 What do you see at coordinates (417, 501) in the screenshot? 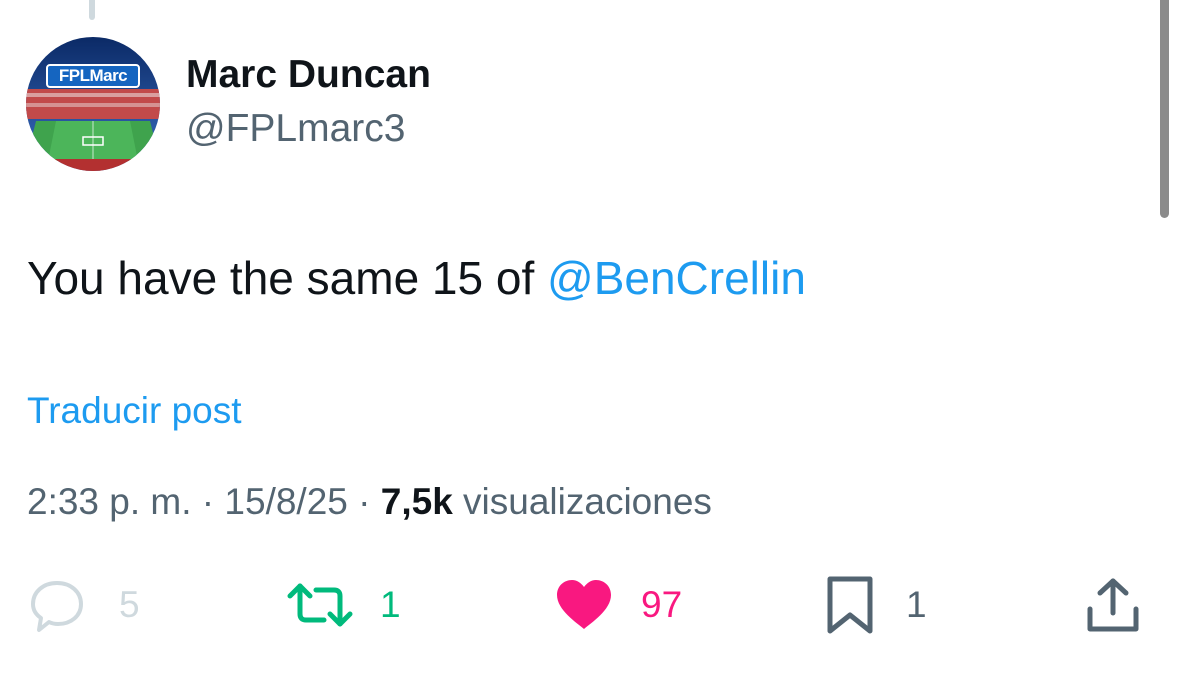
I see `views-count: 7,5k` at bounding box center [417, 501].